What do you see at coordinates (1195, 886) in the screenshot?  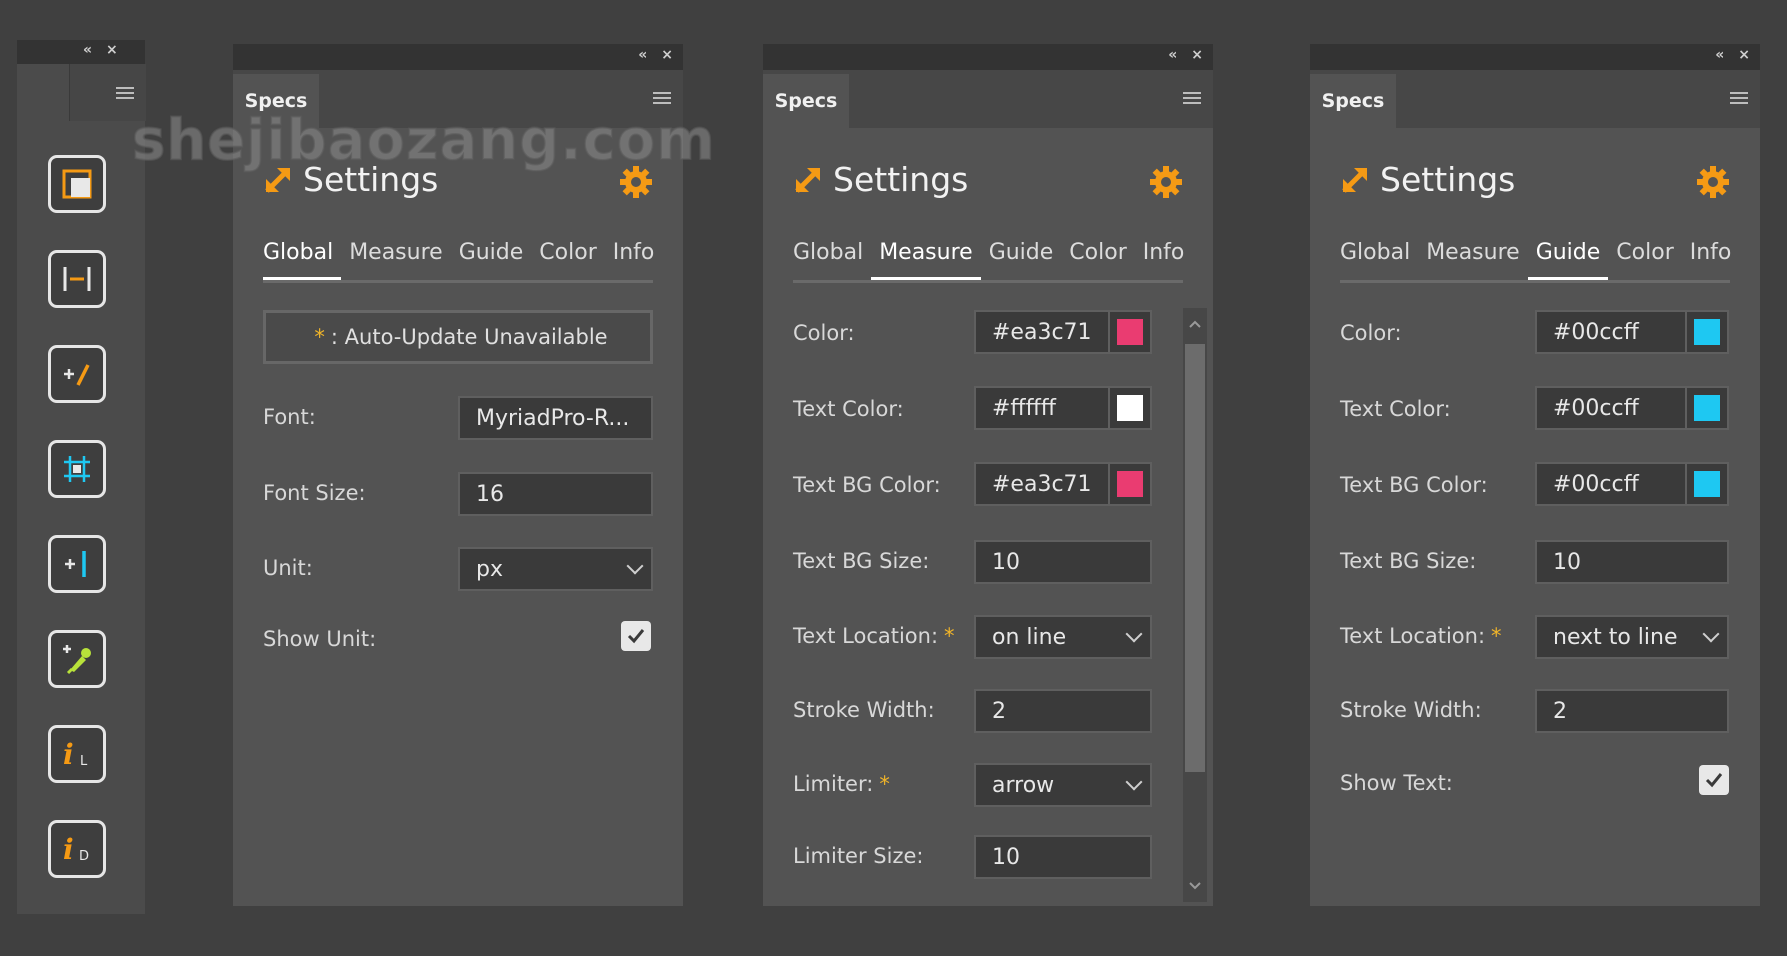 I see `scroll-down-icon` at bounding box center [1195, 886].